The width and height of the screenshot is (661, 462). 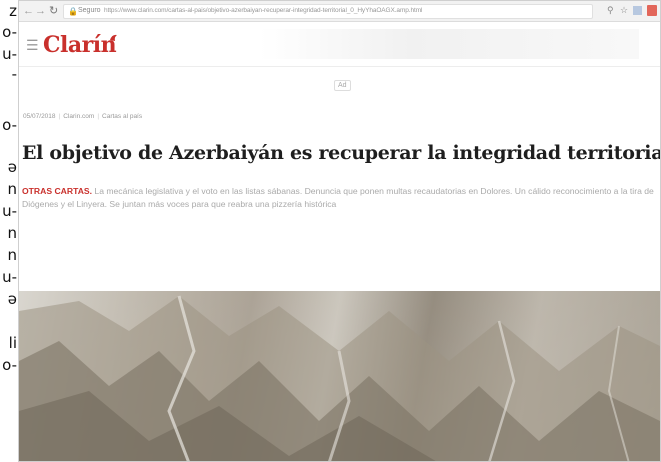 I want to click on site-header: ☰ Clarín, so click(x=339, y=45).